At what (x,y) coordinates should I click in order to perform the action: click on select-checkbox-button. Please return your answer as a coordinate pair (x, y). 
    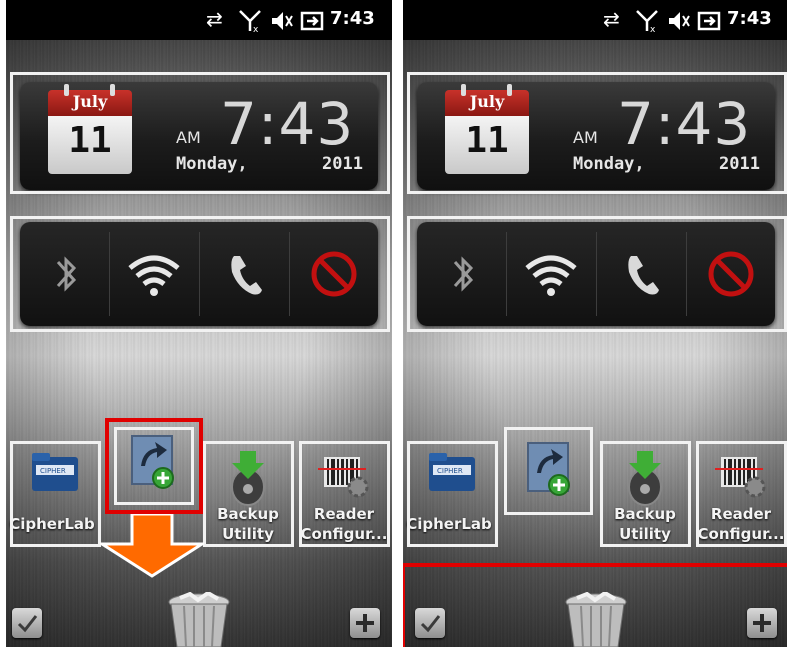
    Looking at the image, I should click on (27, 623).